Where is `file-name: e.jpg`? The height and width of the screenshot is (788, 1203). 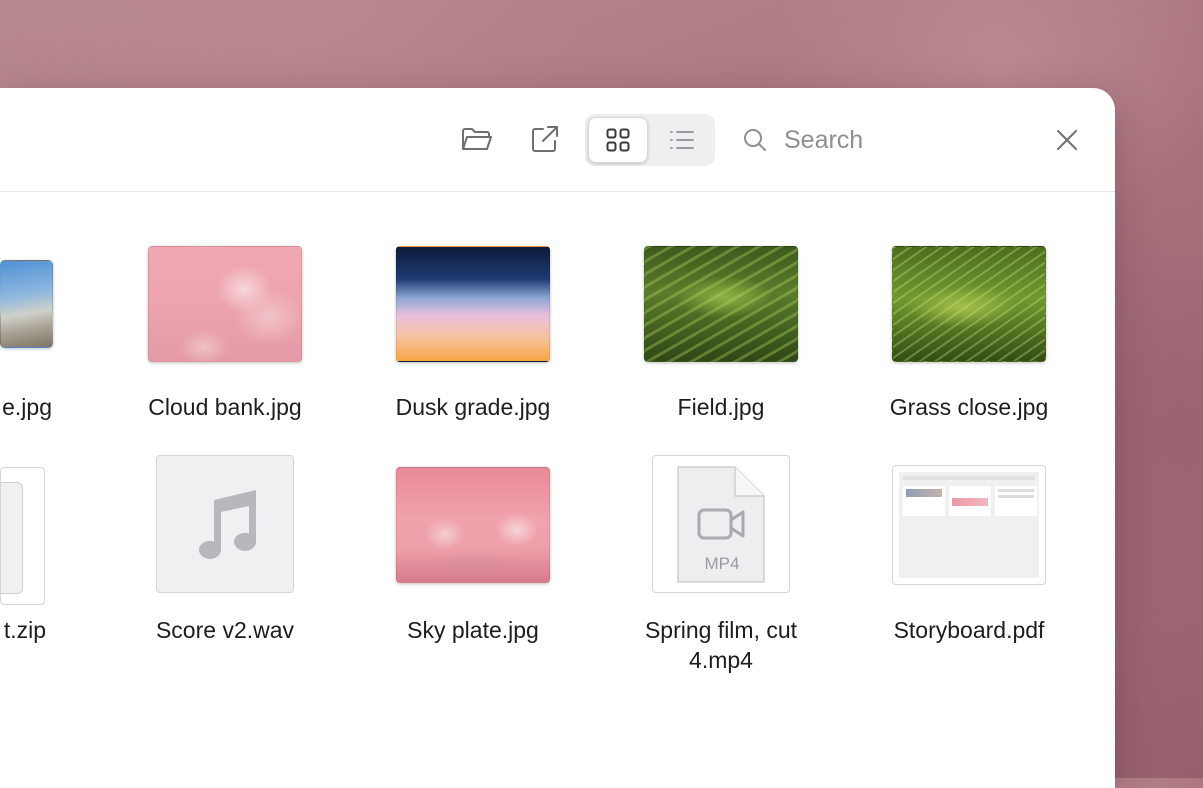 file-name: e.jpg is located at coordinates (27, 407).